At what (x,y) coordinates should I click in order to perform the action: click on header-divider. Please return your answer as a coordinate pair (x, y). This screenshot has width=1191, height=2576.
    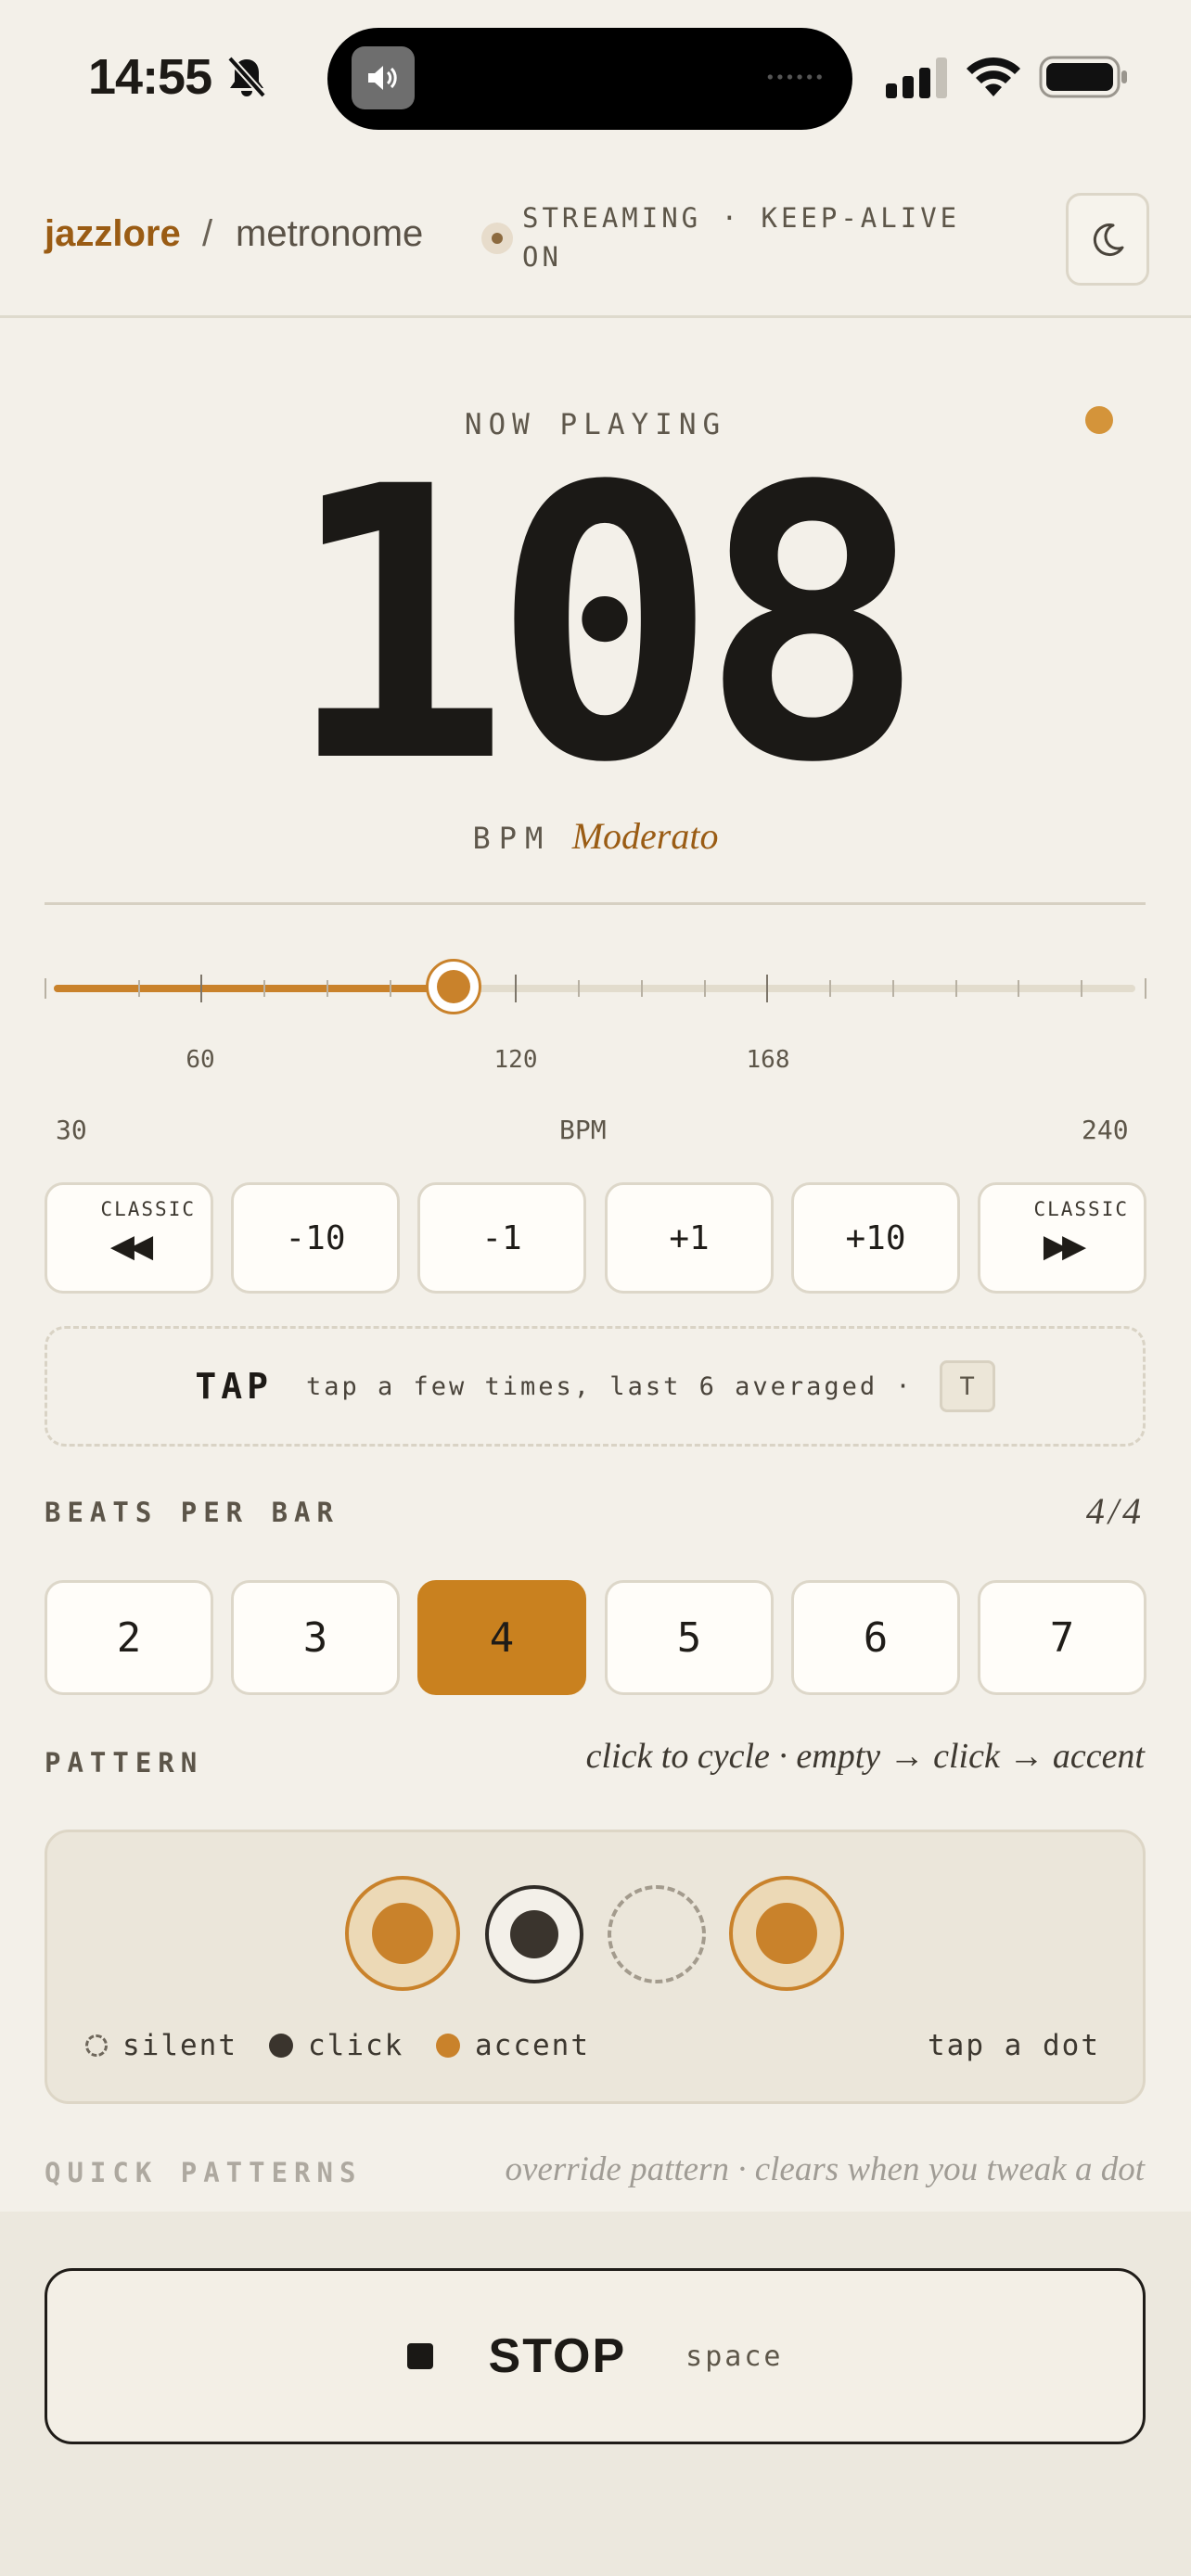
    Looking at the image, I should click on (595, 316).